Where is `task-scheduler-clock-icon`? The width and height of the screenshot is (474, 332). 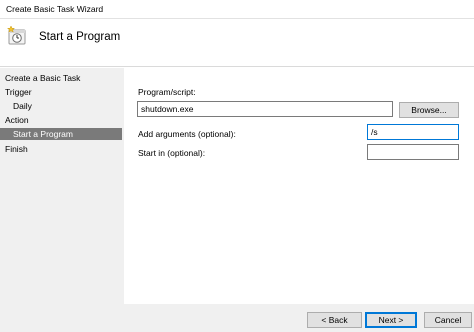
task-scheduler-clock-icon is located at coordinates (17, 35).